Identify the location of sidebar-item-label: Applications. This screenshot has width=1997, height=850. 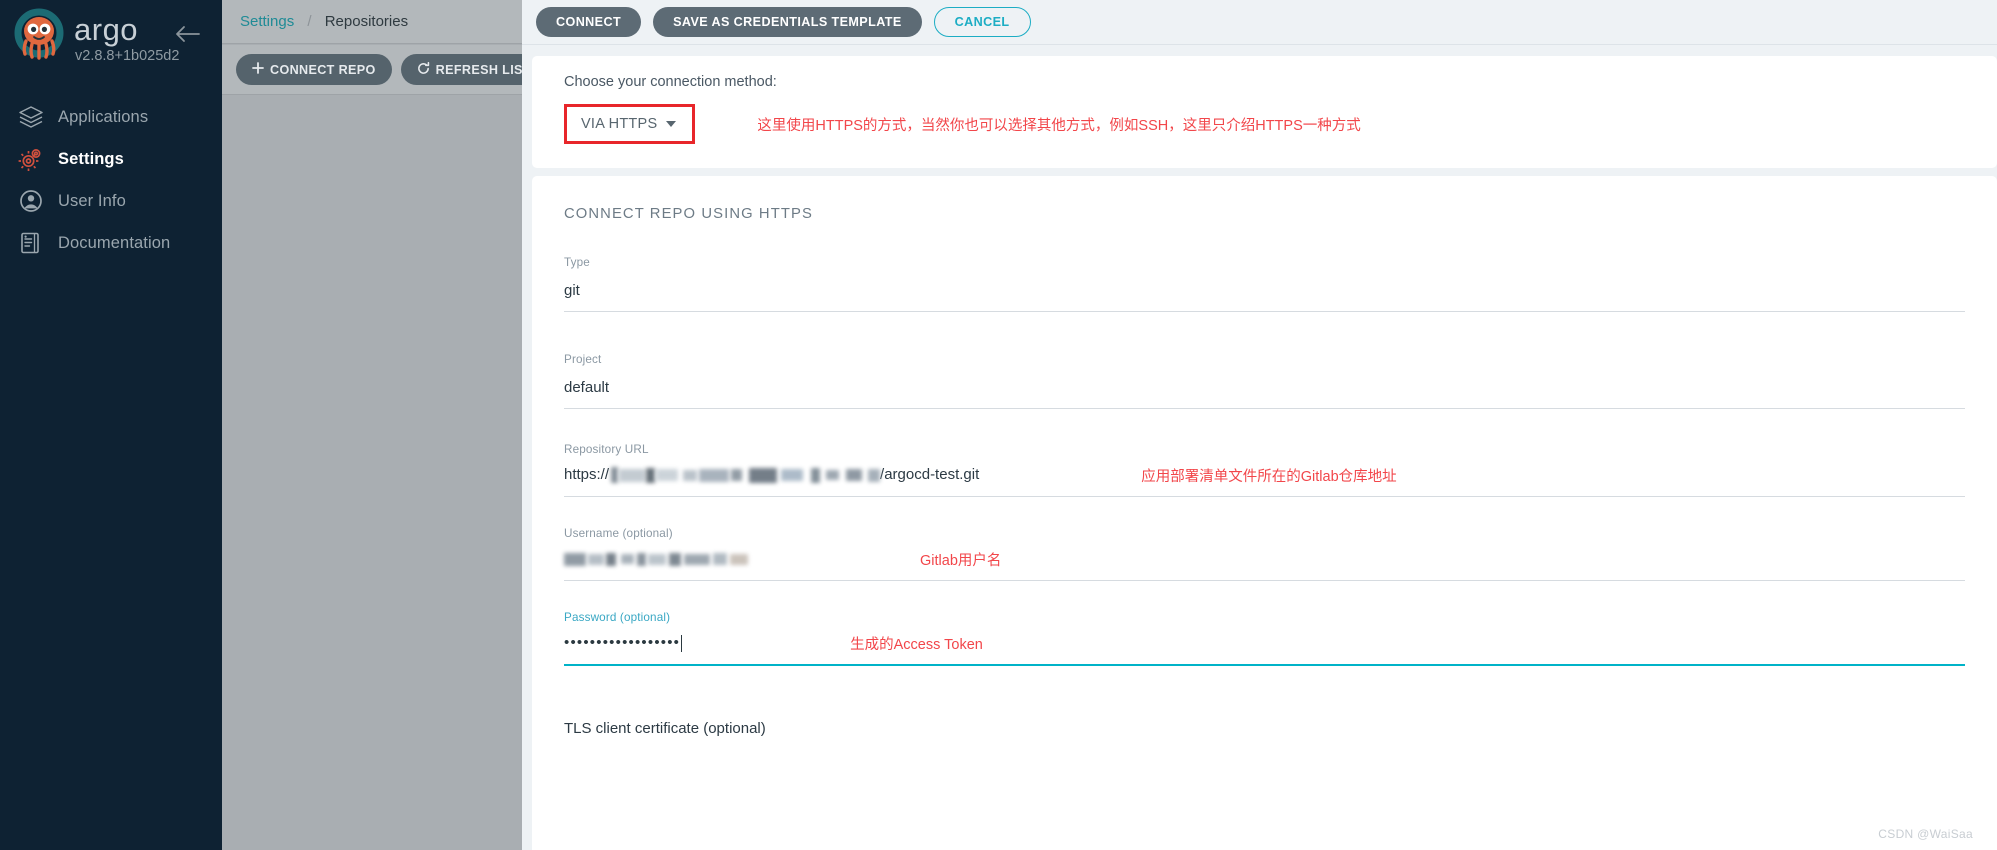
(103, 116).